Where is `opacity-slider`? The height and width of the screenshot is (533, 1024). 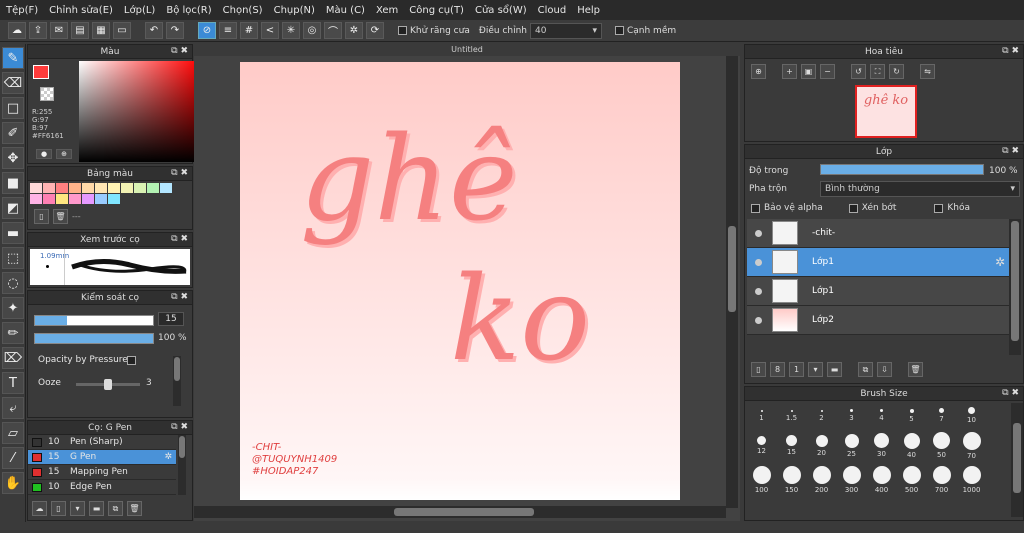
opacity-slider is located at coordinates (94, 338).